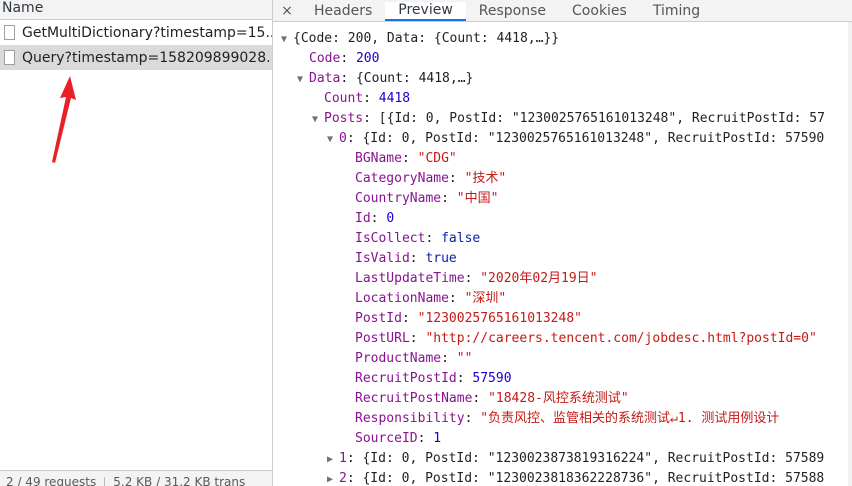 Image resolution: width=852 pixels, height=486 pixels. Describe the element at coordinates (378, 158) in the screenshot. I see `json-field-key: BGName` at that location.